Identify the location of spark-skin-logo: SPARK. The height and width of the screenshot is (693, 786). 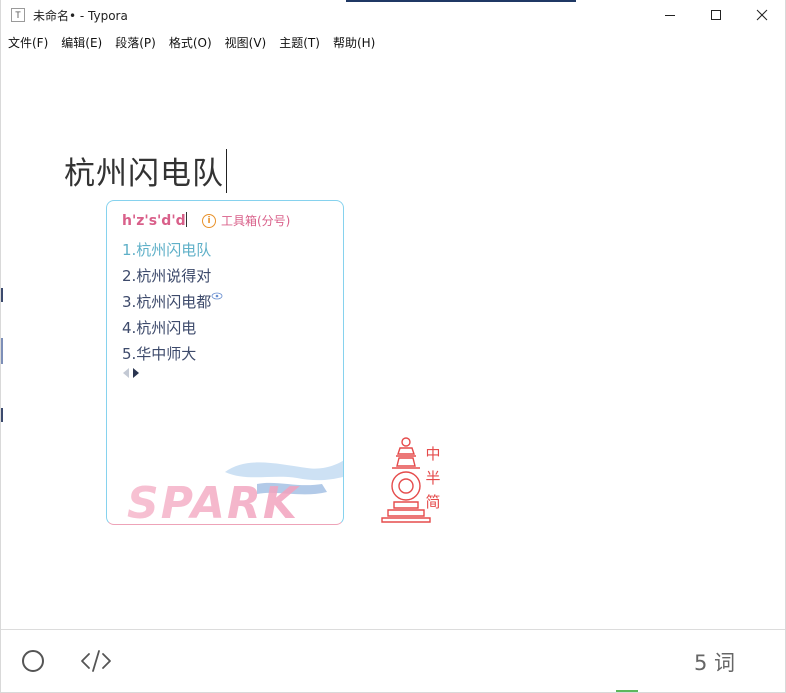
(235, 492).